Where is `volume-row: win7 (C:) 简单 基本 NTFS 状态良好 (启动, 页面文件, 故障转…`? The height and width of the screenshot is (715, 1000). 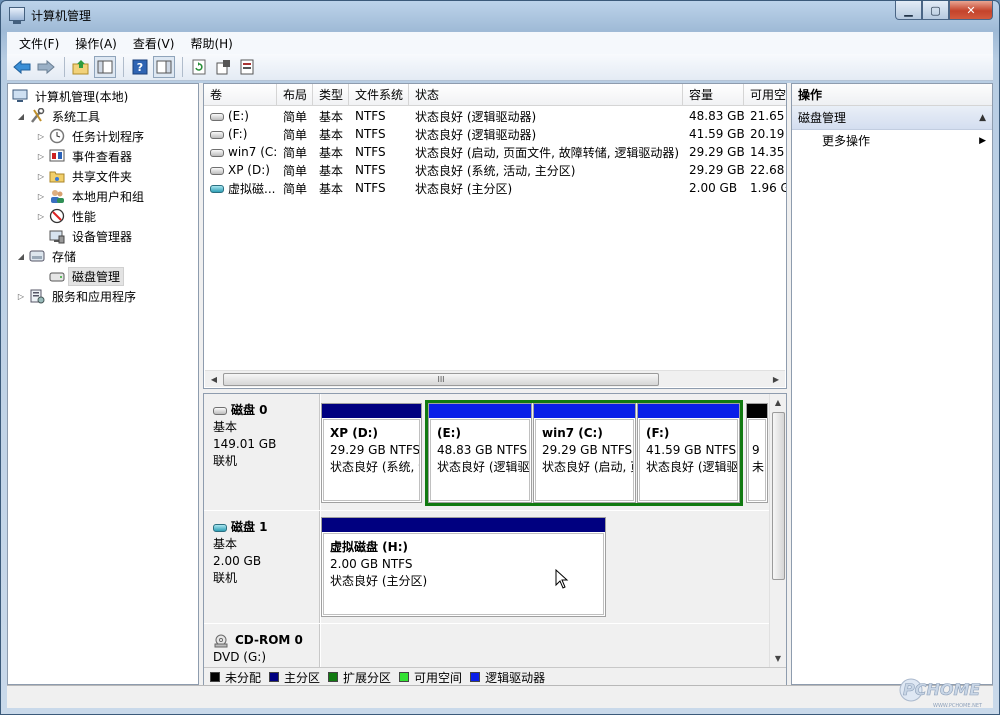
volume-row: win7 (C:) 简单 基本 NTFS 状态良好 (启动, 页面文件, 故障转… is located at coordinates (495, 152).